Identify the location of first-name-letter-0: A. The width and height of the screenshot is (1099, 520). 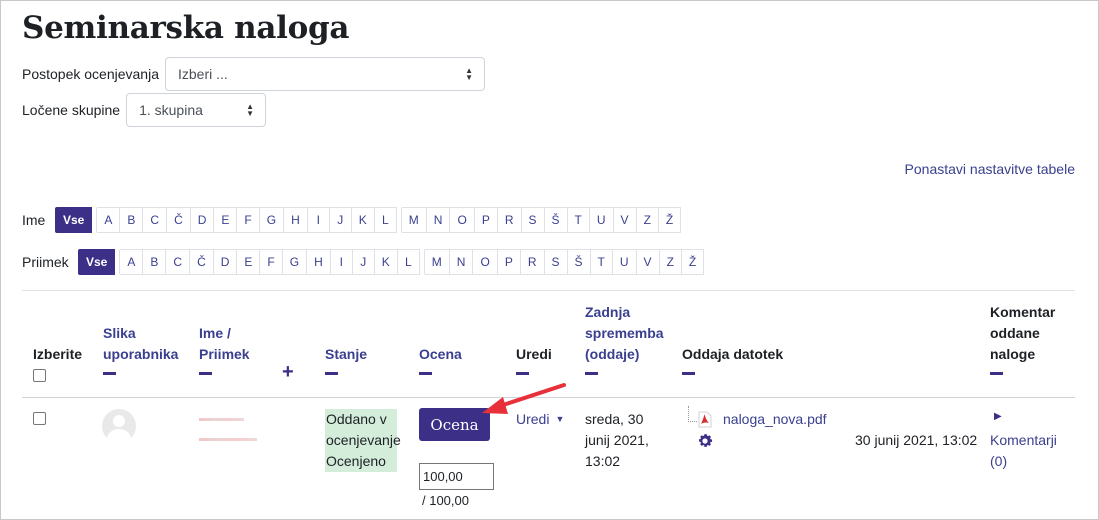
(108, 220).